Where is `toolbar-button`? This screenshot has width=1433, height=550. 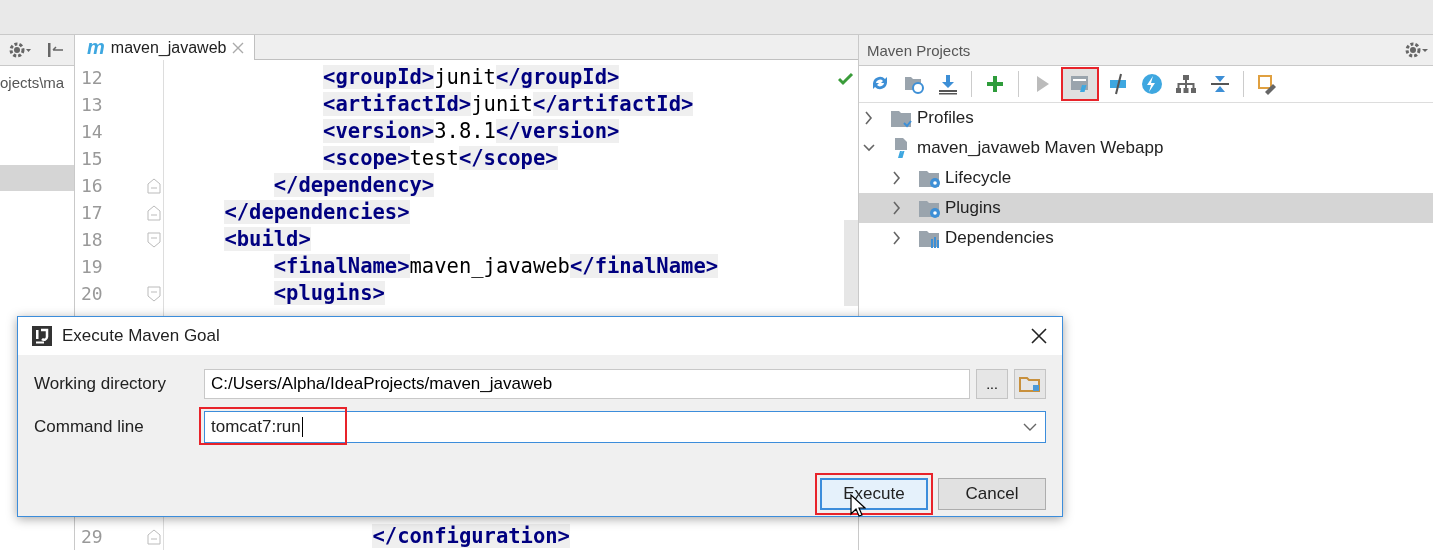
toolbar-button is located at coordinates (1080, 84).